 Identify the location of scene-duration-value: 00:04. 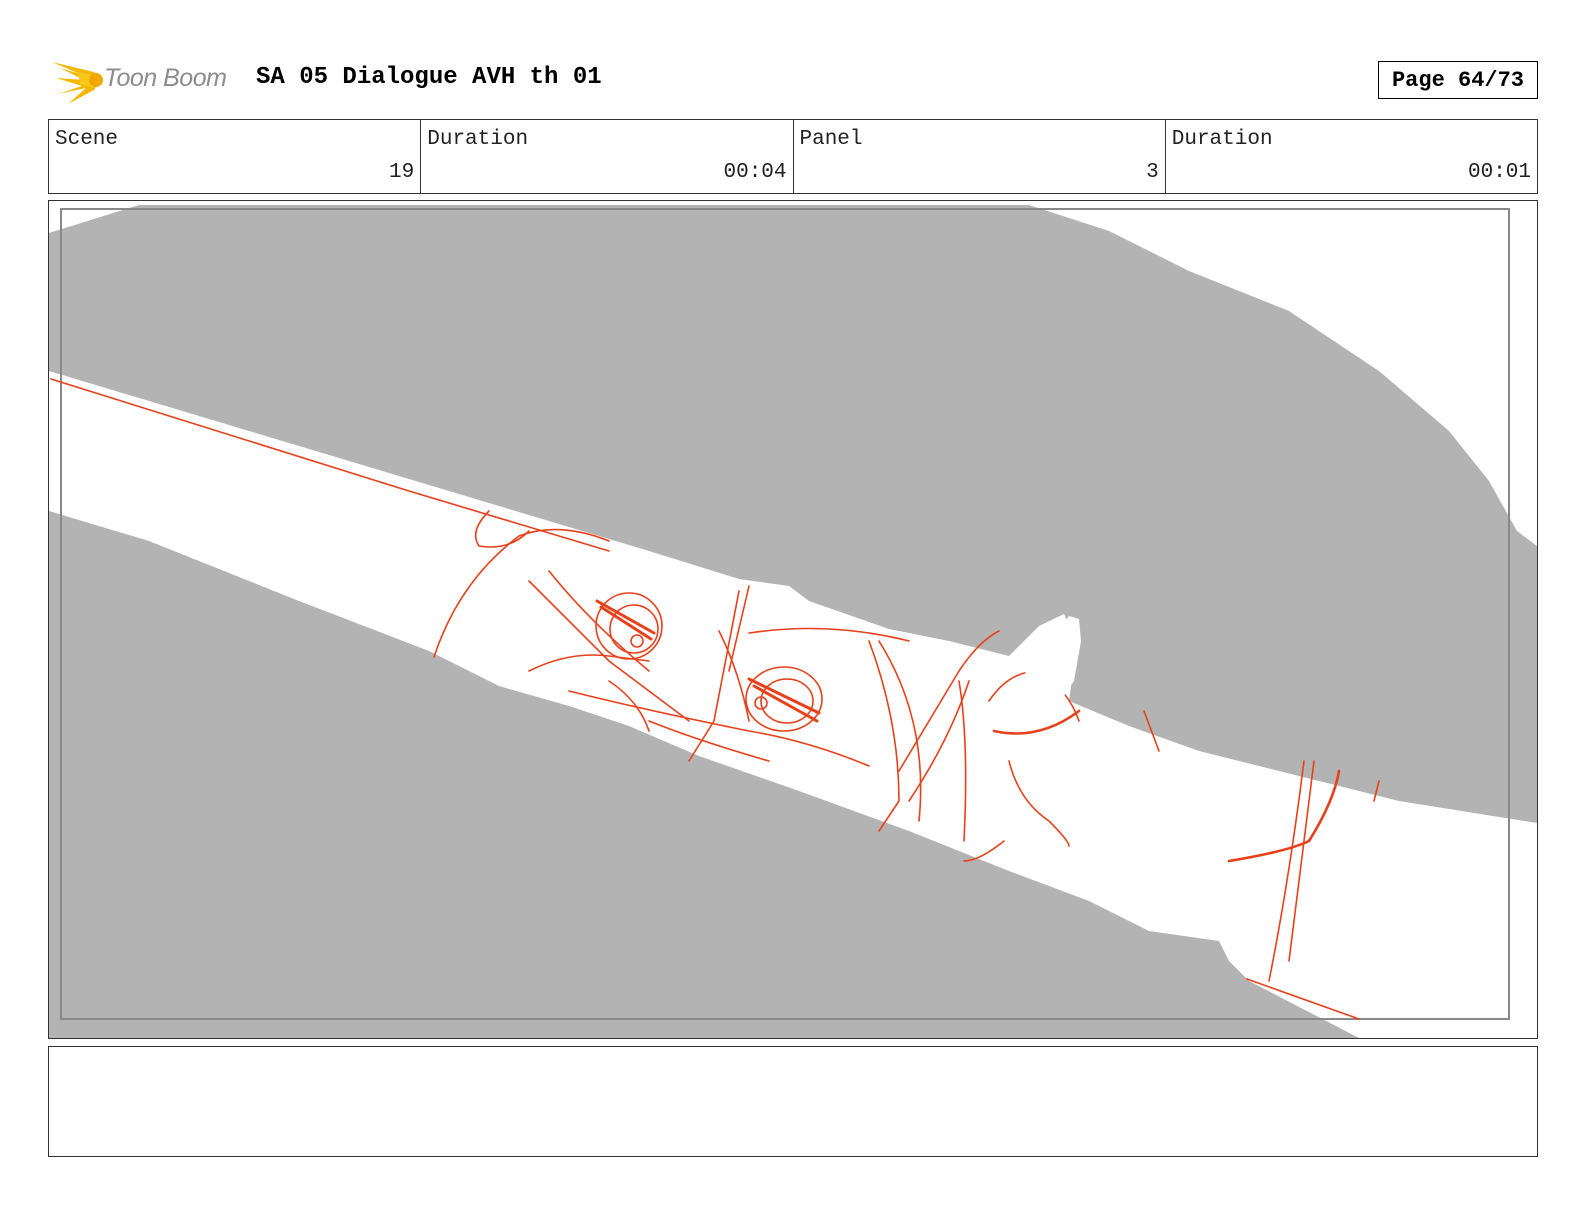
(755, 172).